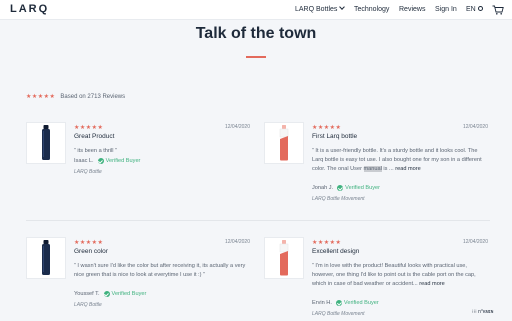 The height and width of the screenshot is (321, 512). What do you see at coordinates (412, 9) in the screenshot?
I see `nav-reviews: Reviews` at bounding box center [412, 9].